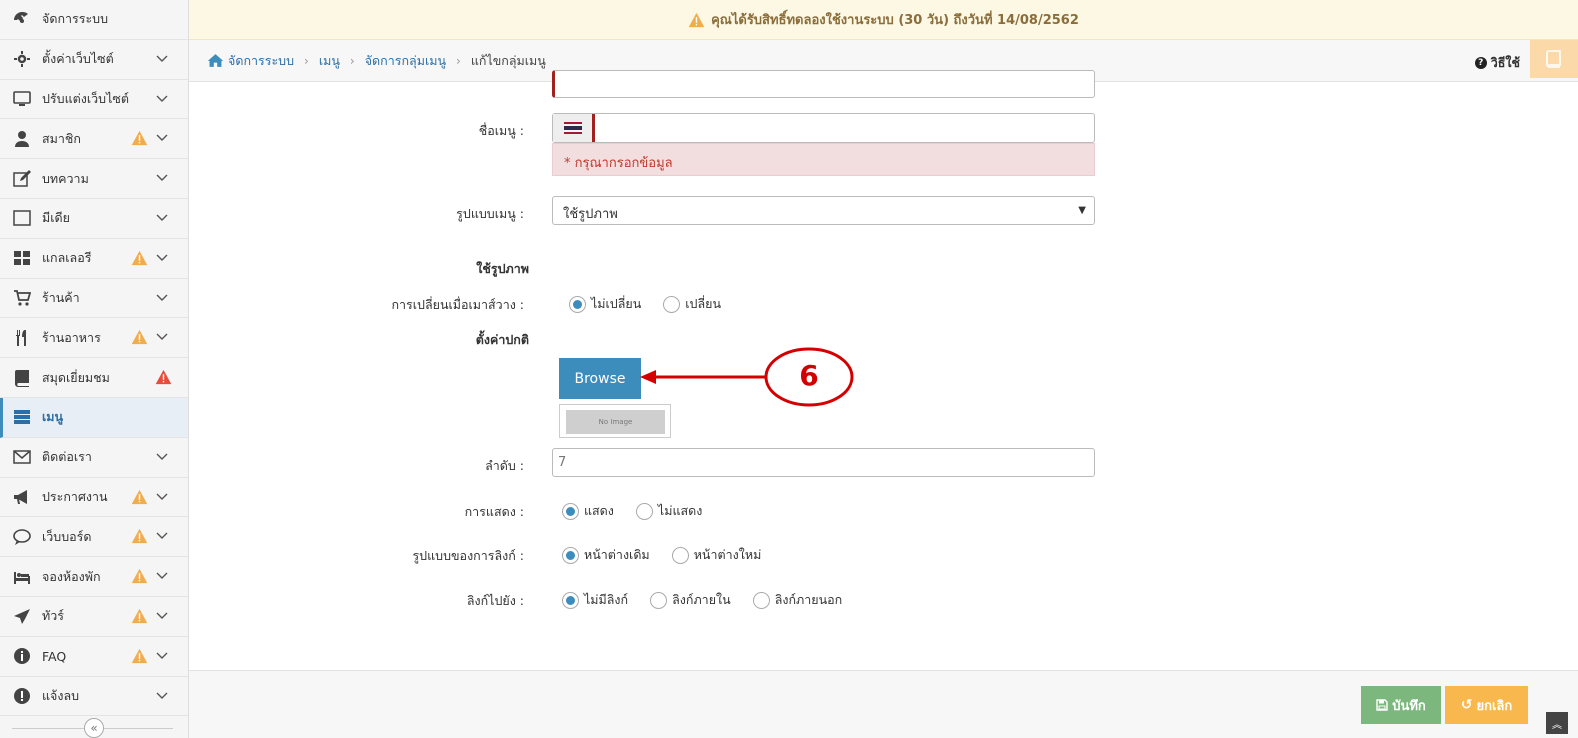 The height and width of the screenshot is (738, 1578). What do you see at coordinates (1382, 705) in the screenshot?
I see `floppy-icon` at bounding box center [1382, 705].